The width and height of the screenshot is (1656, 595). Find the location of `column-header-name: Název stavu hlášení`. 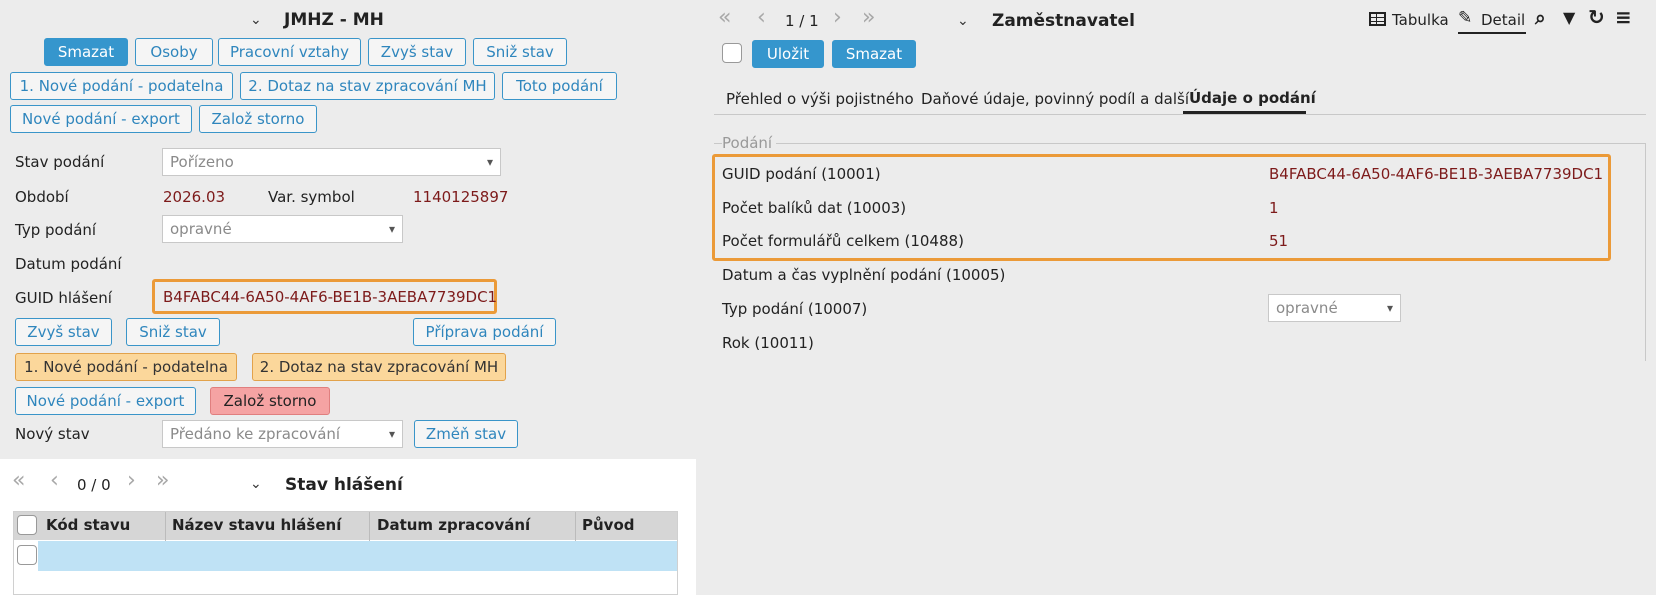

column-header-name: Název stavu hlášení is located at coordinates (256, 525).